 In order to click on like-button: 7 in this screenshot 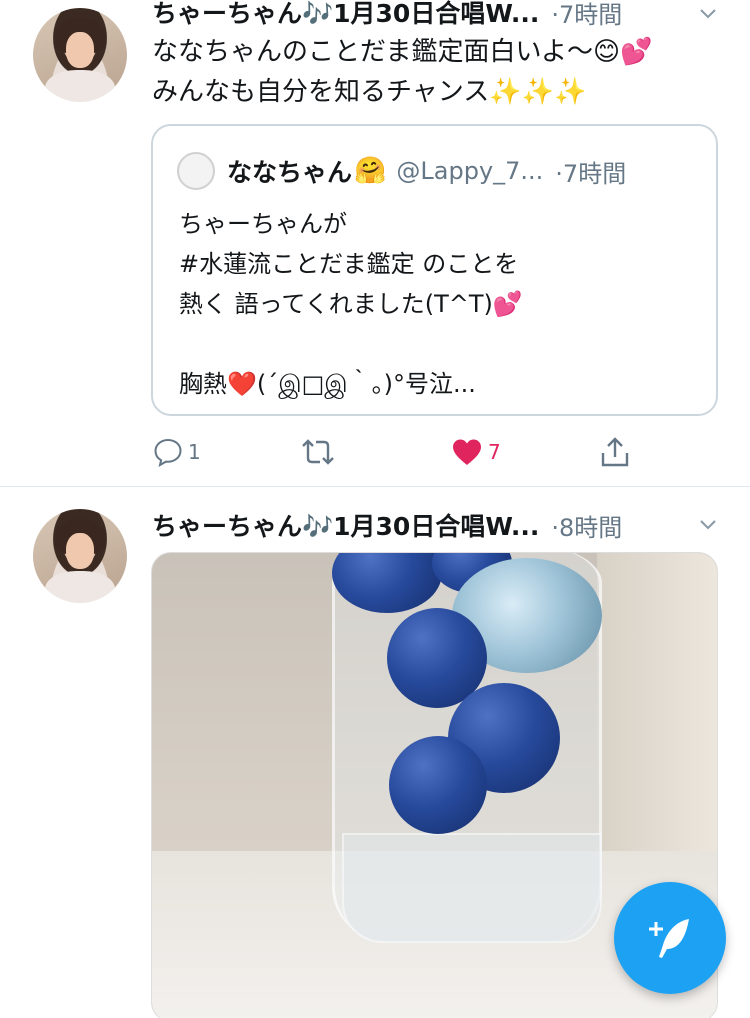, I will do `click(475, 452)`.